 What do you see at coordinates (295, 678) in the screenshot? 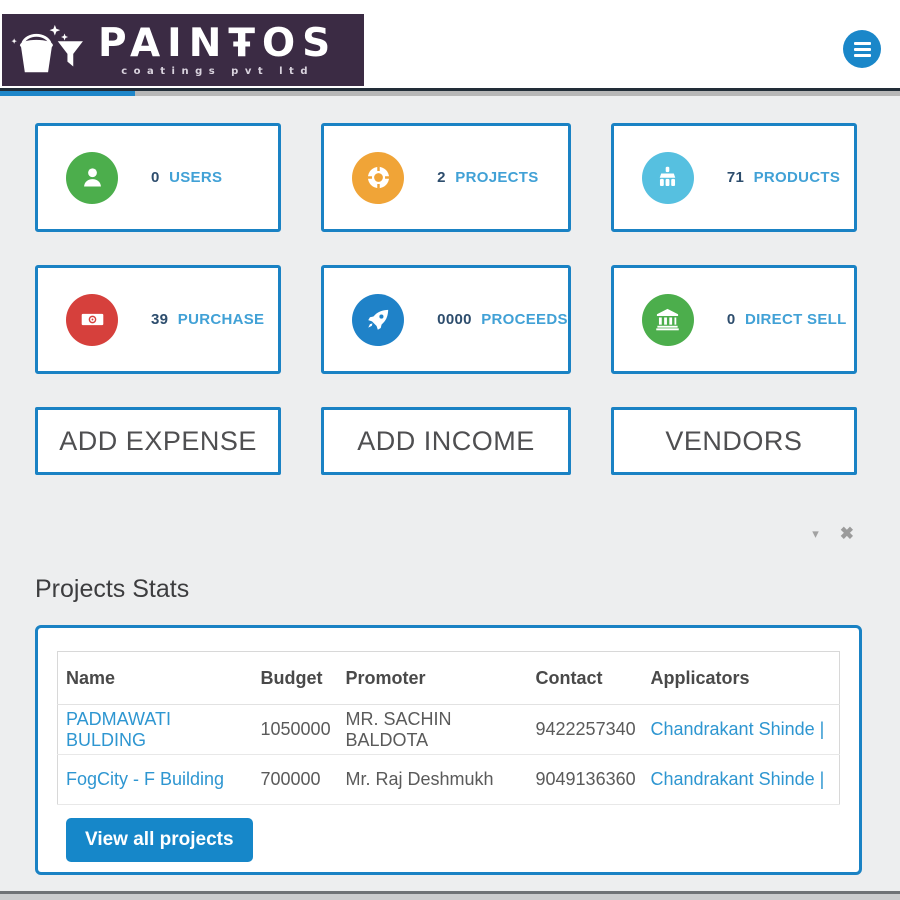
I see `budget-column-header: Budget` at bounding box center [295, 678].